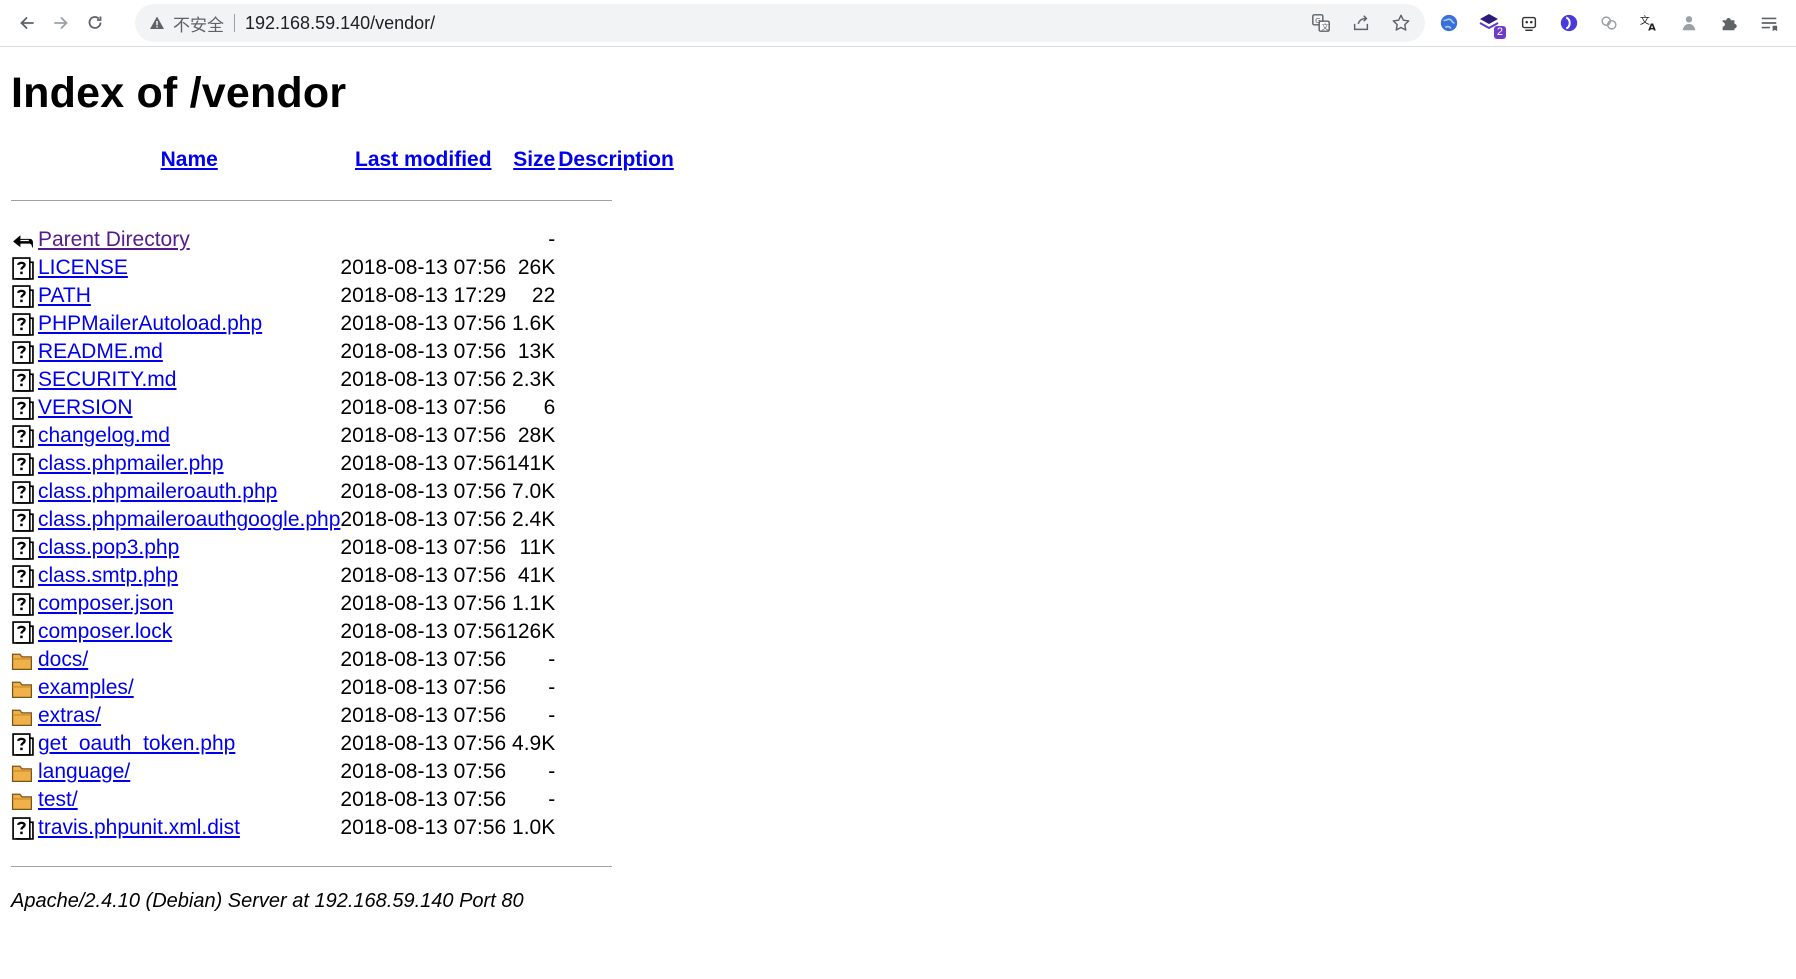 The height and width of the screenshot is (979, 1796). I want to click on entry-link: composer.json, so click(105, 603).